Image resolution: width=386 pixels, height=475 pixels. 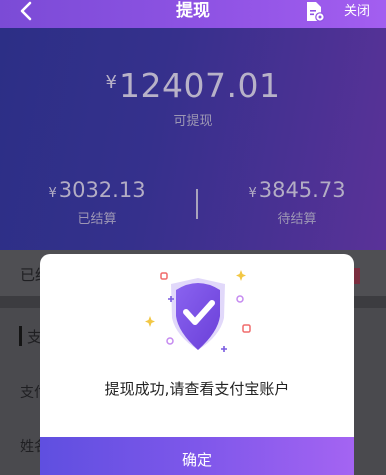 I want to click on available-amount: 12407.01, so click(x=199, y=85).